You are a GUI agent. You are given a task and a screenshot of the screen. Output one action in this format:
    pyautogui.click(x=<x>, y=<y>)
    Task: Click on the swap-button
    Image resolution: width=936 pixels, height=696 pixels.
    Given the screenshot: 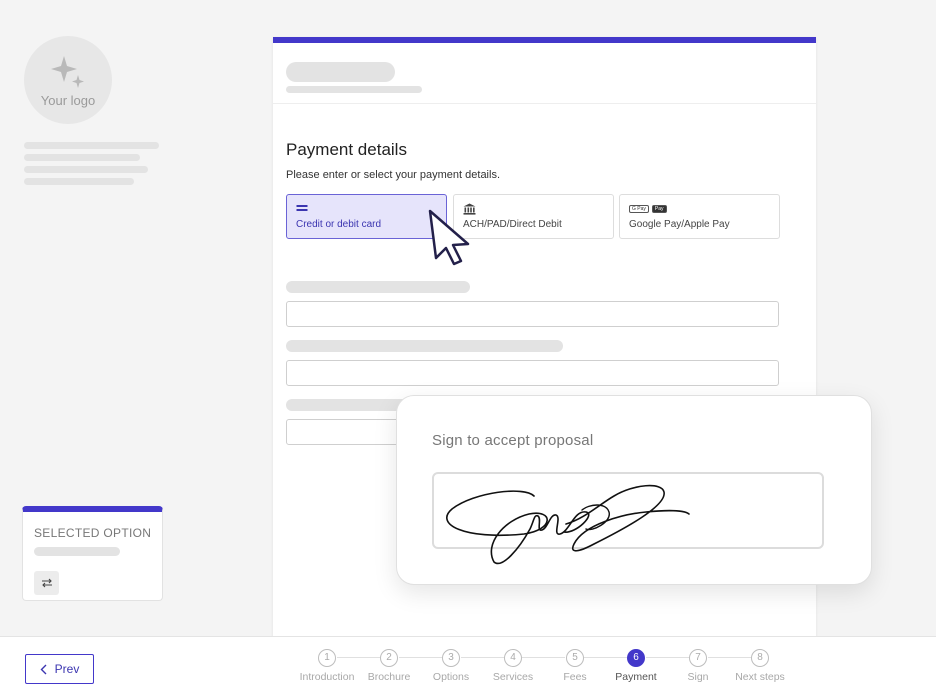 What is the action you would take?
    pyautogui.click(x=46, y=583)
    